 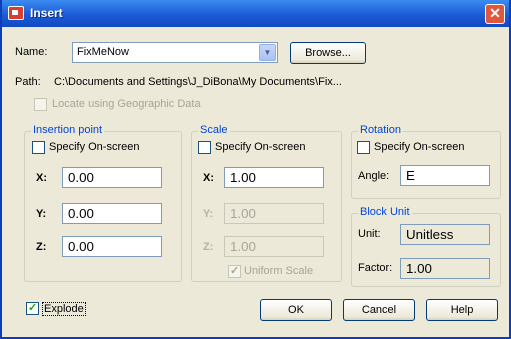 I want to click on title-bar: Insert ✕, so click(x=255, y=13).